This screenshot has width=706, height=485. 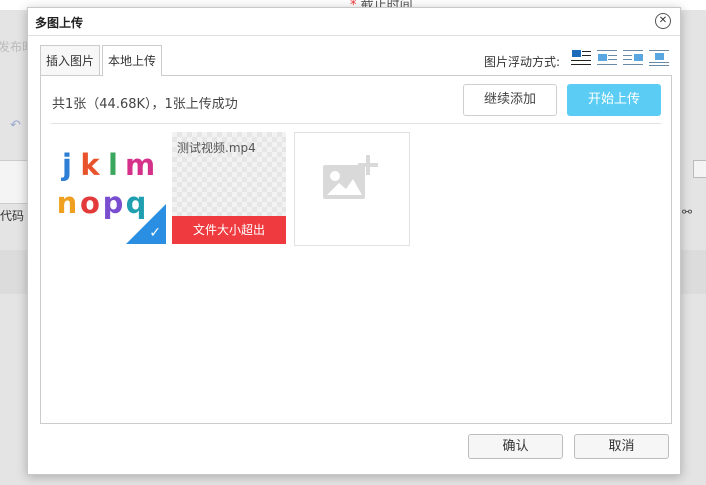 I want to click on float-mode-options, so click(x=623, y=58).